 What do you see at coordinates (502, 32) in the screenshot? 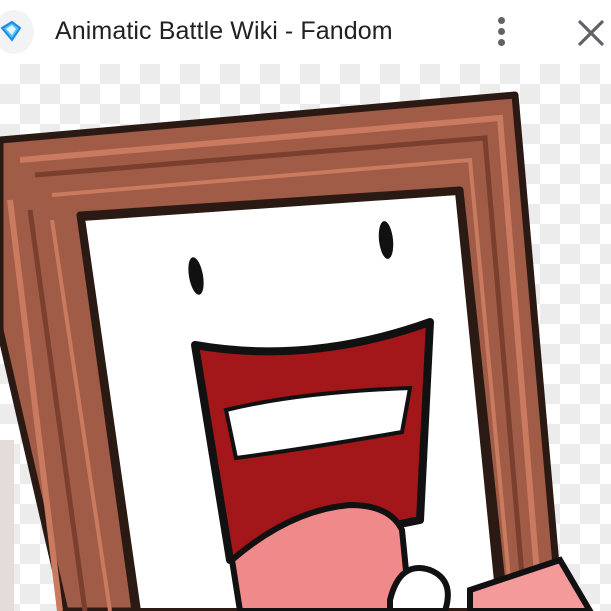
I see `more-options-icon` at bounding box center [502, 32].